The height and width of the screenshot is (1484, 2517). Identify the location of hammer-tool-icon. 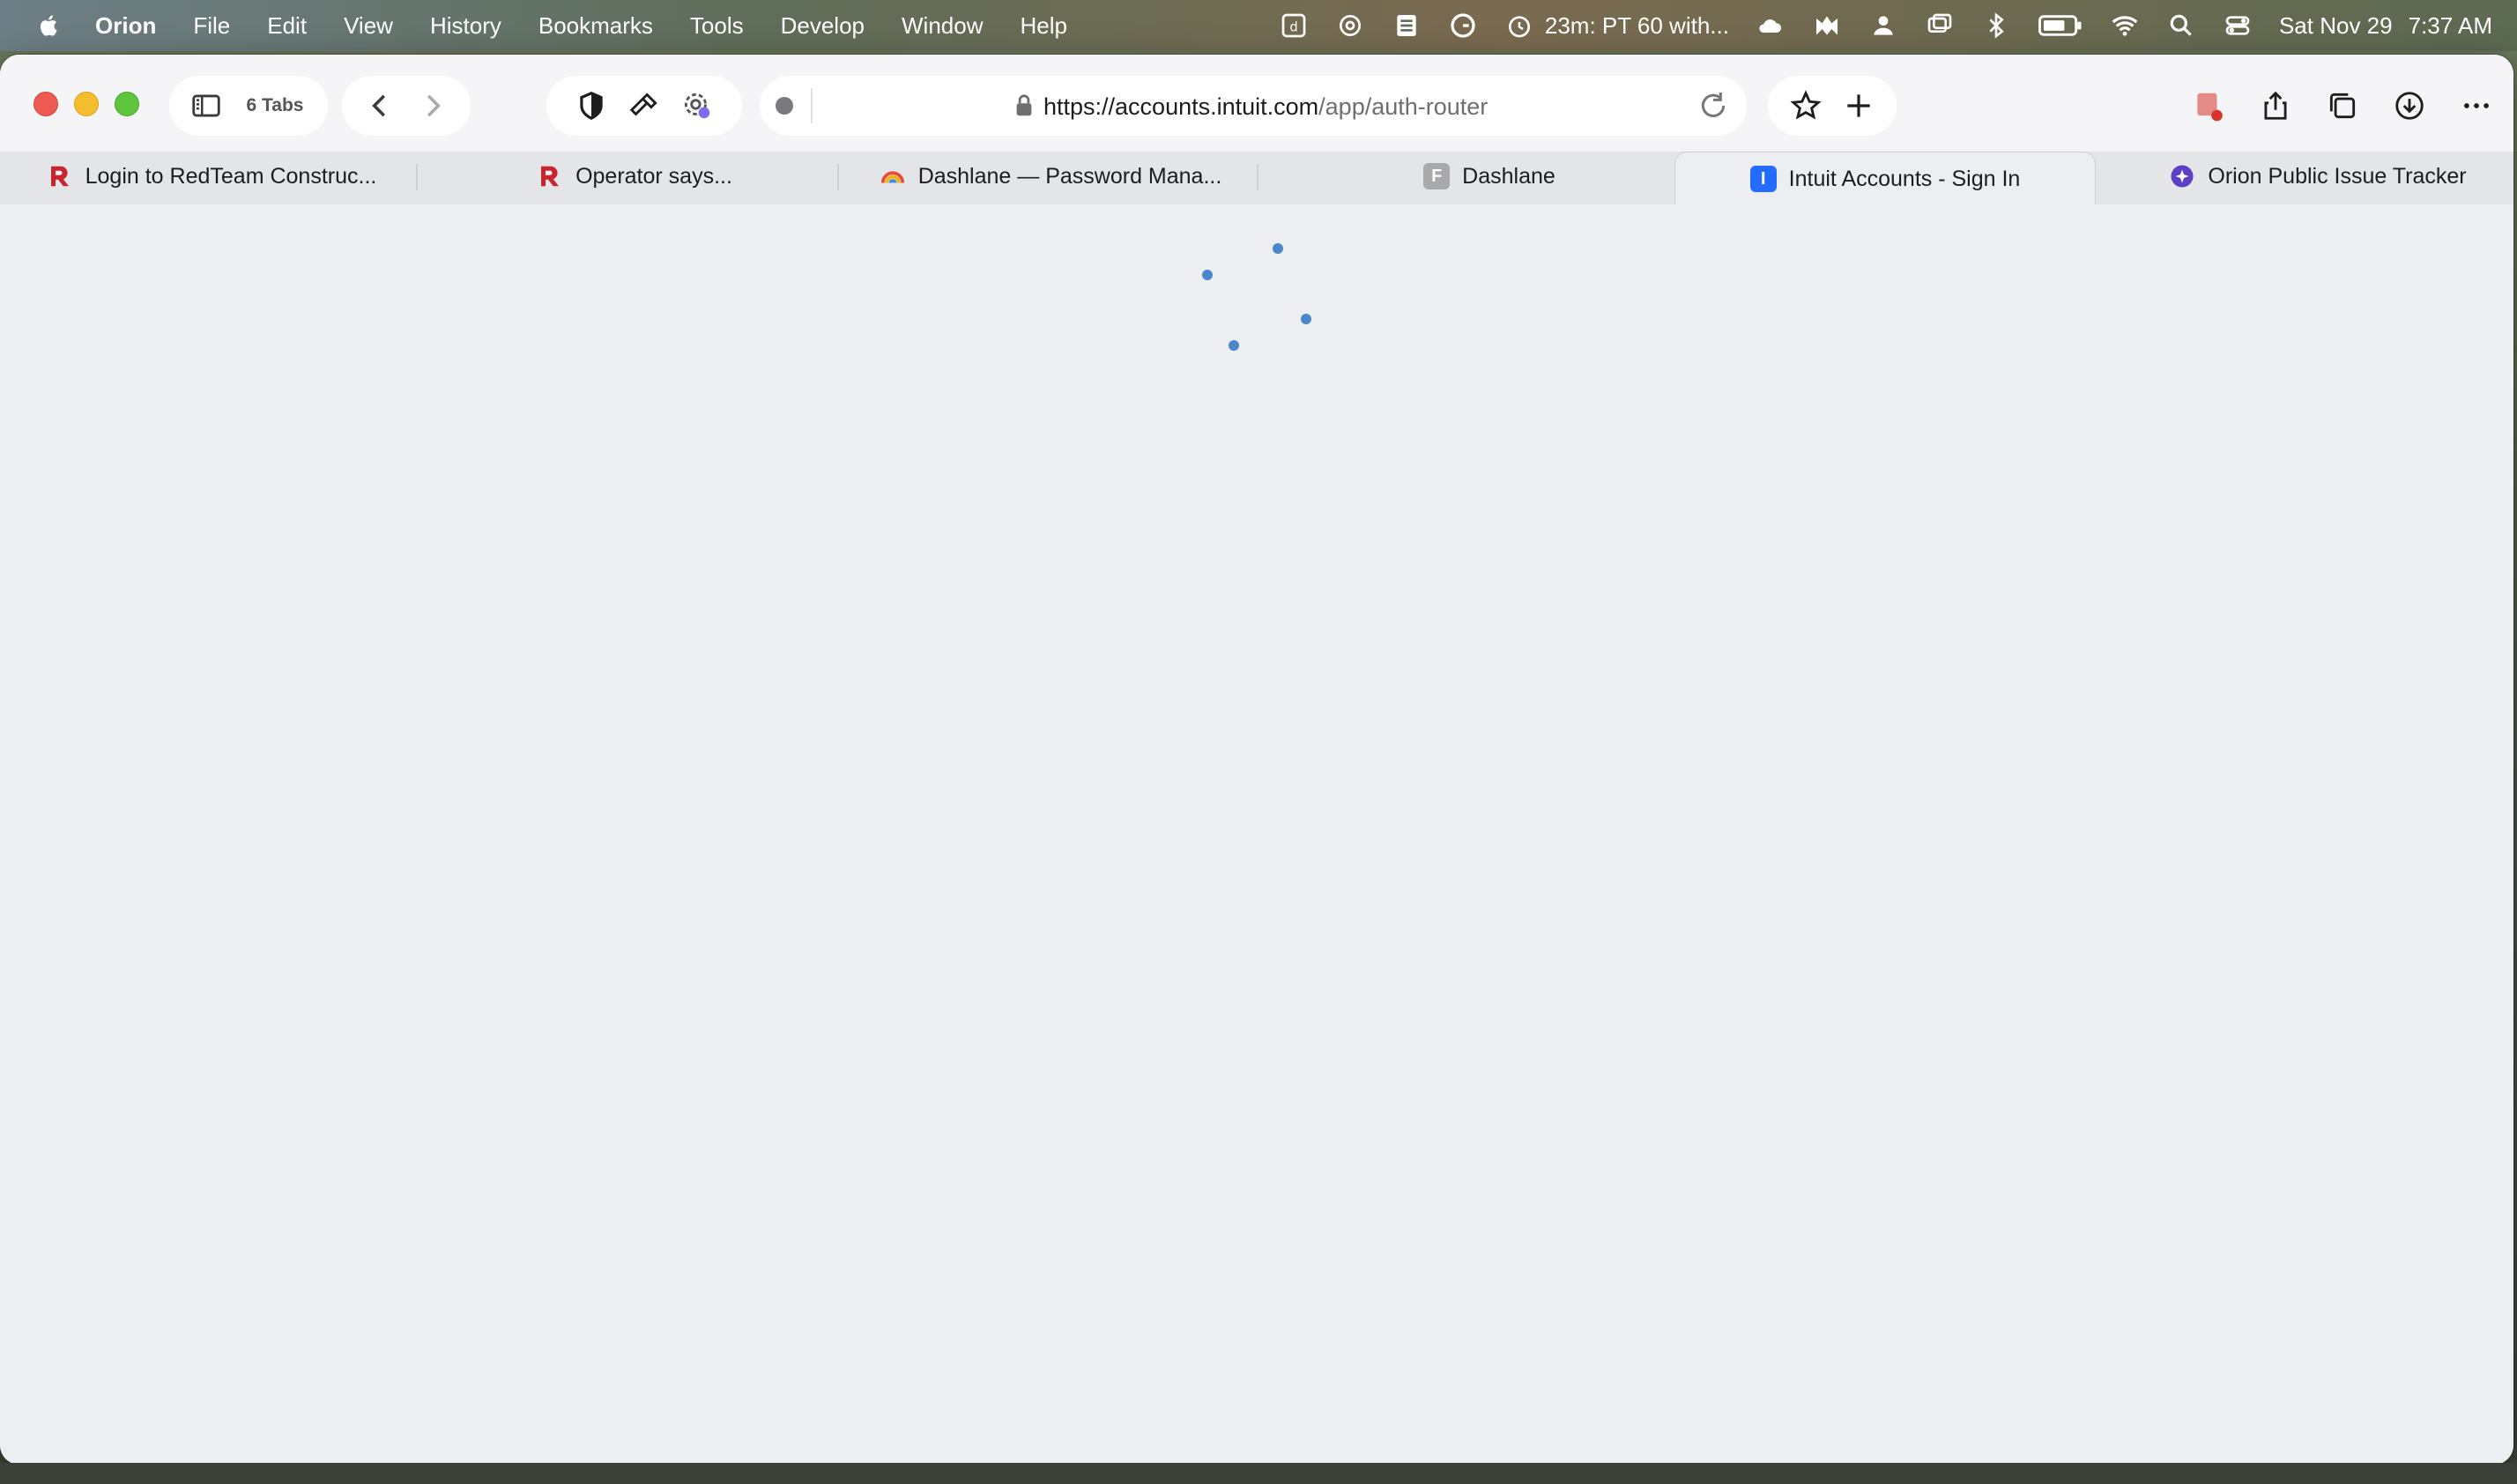
(644, 105).